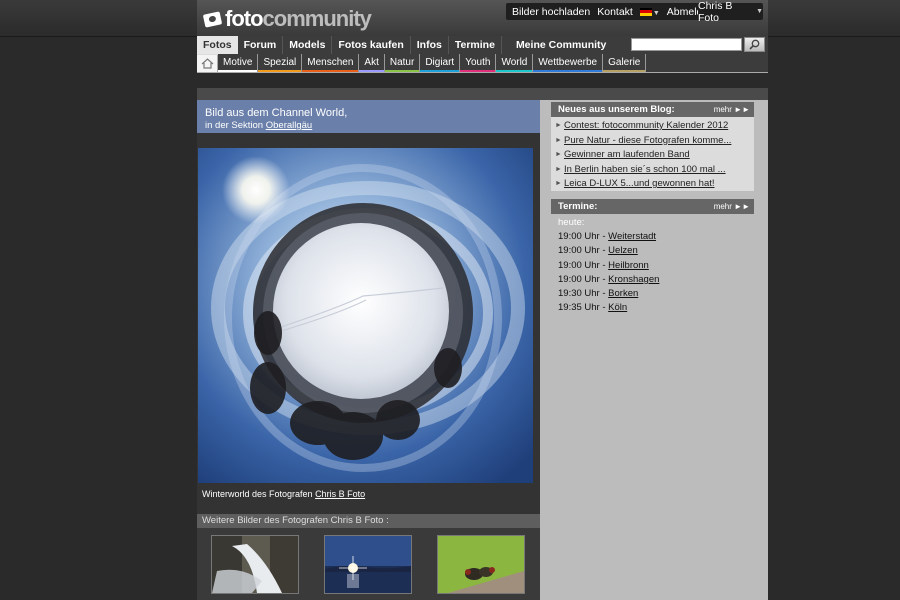 The width and height of the screenshot is (900, 600). What do you see at coordinates (371, 45) in the screenshot?
I see `nav-fotos-kaufen: Fotos kaufen` at bounding box center [371, 45].